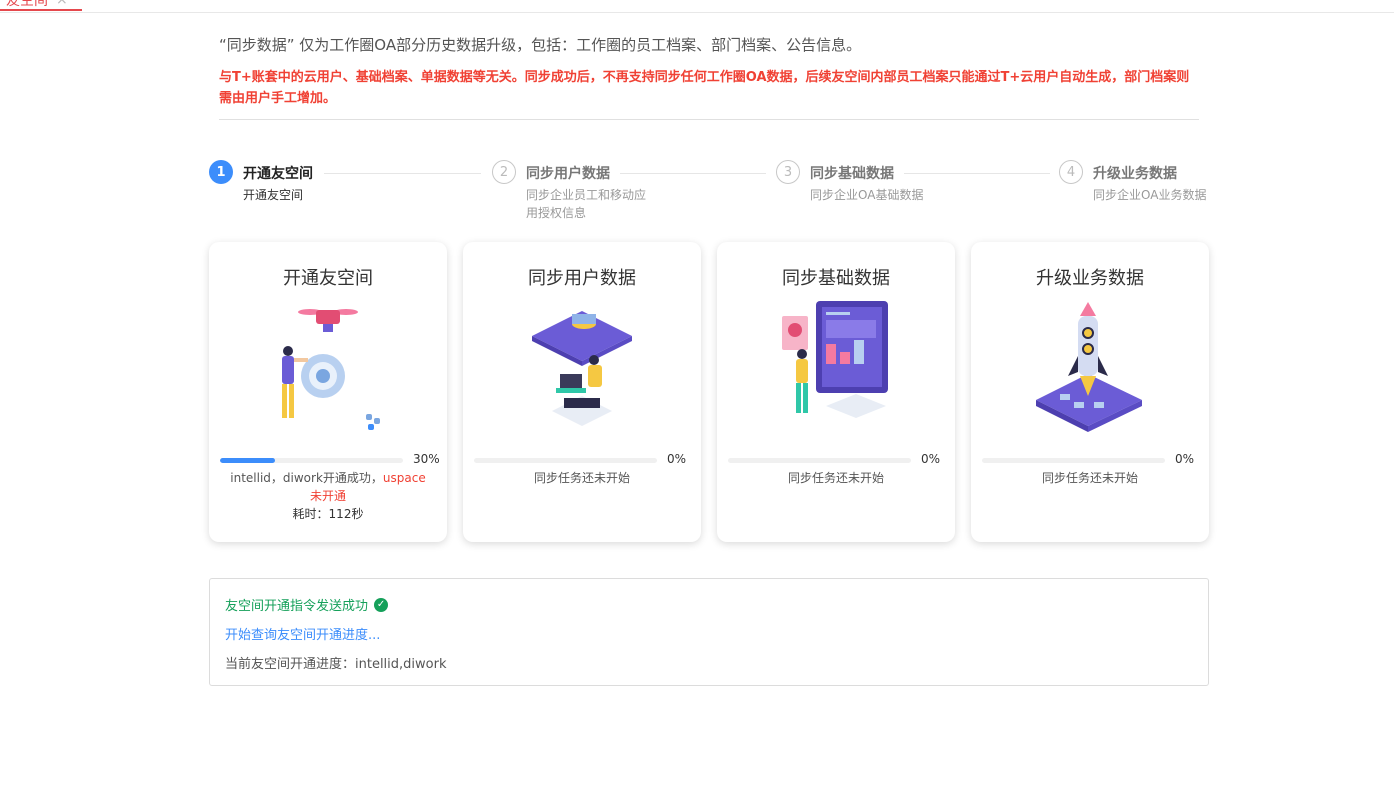  I want to click on sync-users-illustration, so click(582, 368).